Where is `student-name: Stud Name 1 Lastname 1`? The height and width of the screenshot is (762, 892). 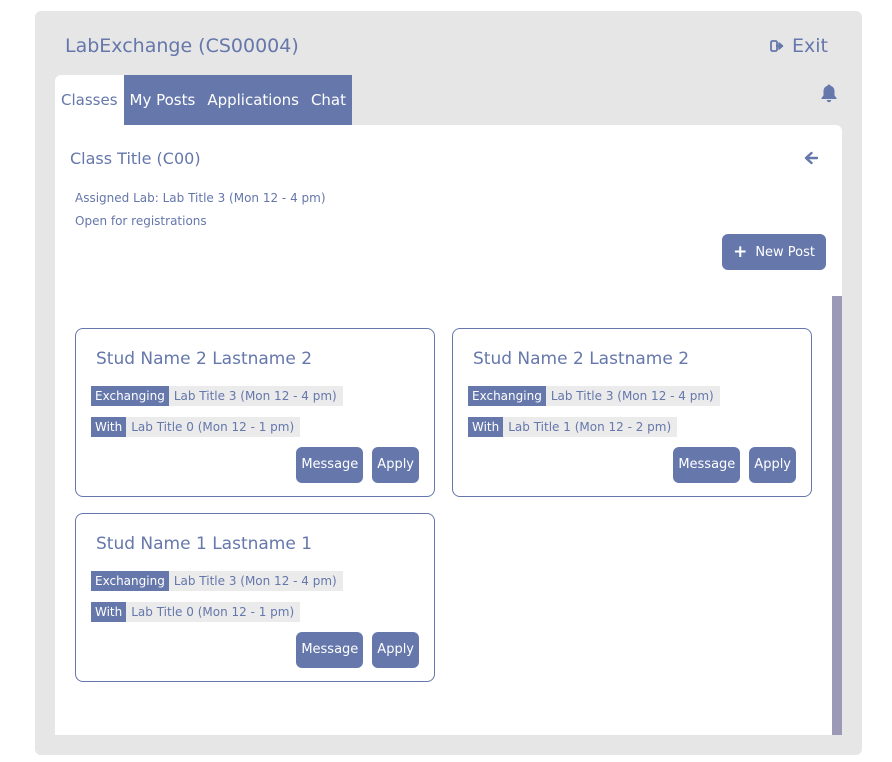 student-name: Stud Name 1 Lastname 1 is located at coordinates (204, 544).